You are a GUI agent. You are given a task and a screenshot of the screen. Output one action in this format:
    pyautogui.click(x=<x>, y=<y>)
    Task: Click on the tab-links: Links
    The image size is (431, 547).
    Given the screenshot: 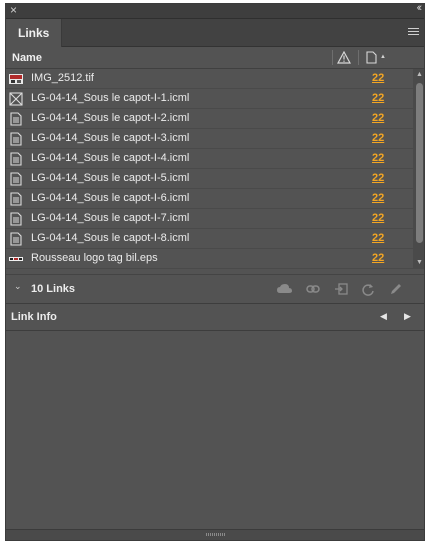 What is the action you would take?
    pyautogui.click(x=34, y=33)
    